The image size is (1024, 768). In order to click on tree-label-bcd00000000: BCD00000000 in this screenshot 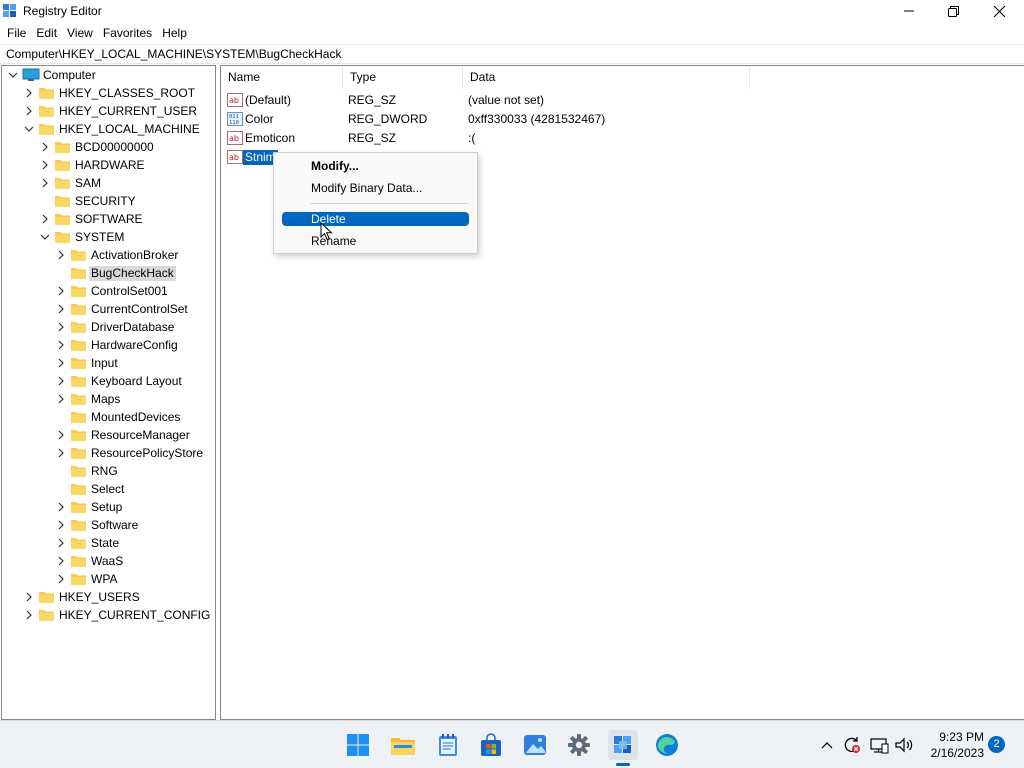, I will do `click(114, 147)`.